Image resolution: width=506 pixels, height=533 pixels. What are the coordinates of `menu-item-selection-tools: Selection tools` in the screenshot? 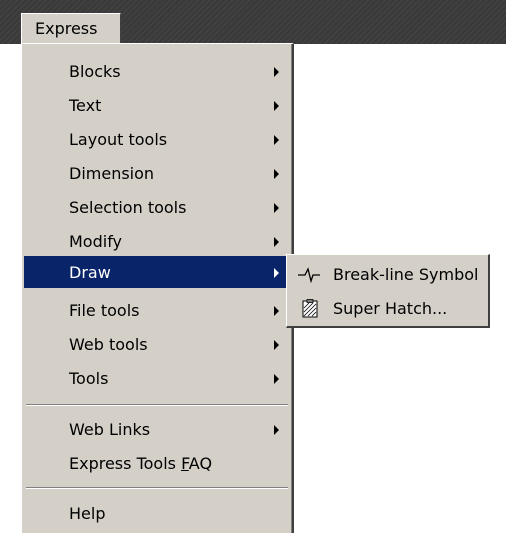 It's located at (157, 207).